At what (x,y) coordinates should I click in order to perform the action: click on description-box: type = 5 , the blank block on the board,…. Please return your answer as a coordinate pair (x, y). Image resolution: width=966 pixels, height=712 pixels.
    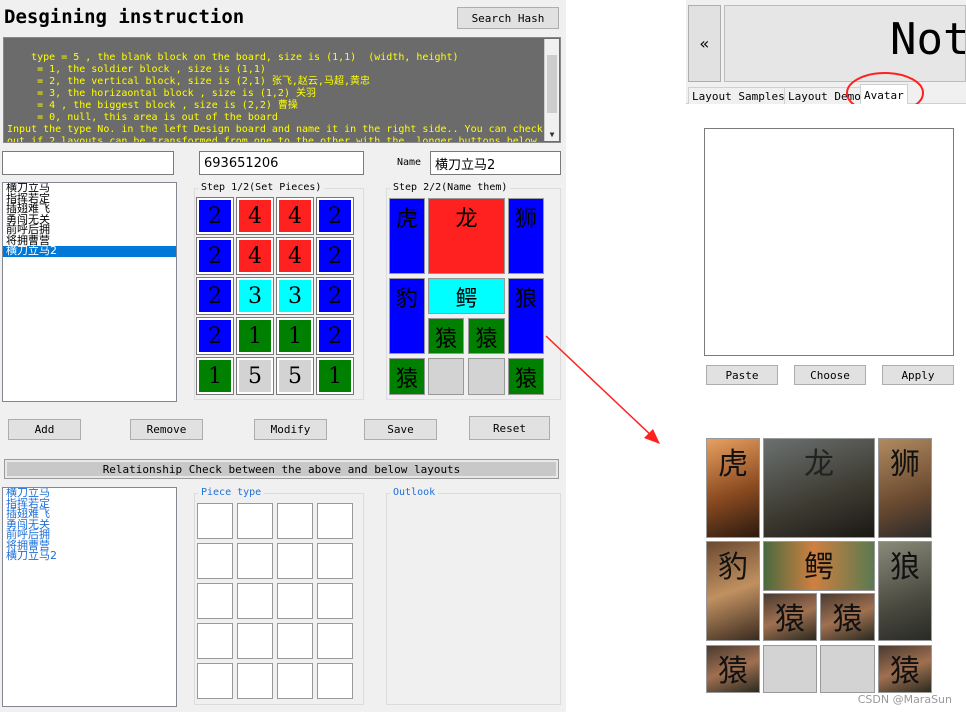
    Looking at the image, I should click on (282, 90).